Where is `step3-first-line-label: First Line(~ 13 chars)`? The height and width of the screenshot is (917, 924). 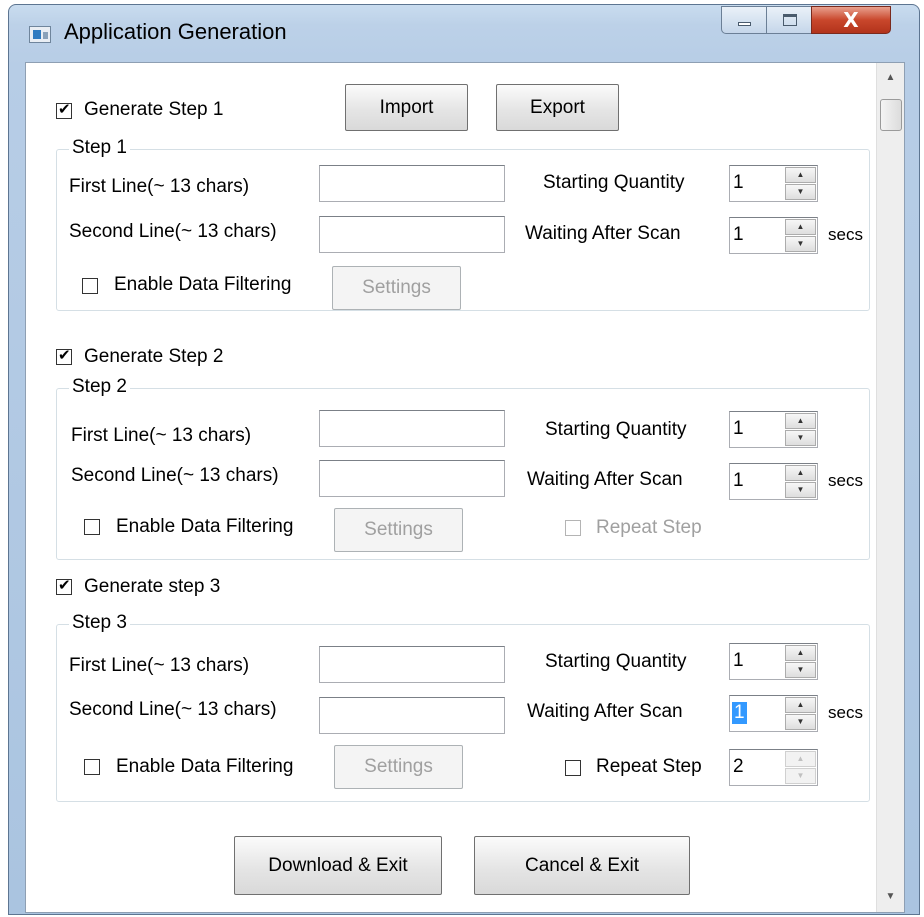 step3-first-line-label: First Line(~ 13 chars) is located at coordinates (159, 665).